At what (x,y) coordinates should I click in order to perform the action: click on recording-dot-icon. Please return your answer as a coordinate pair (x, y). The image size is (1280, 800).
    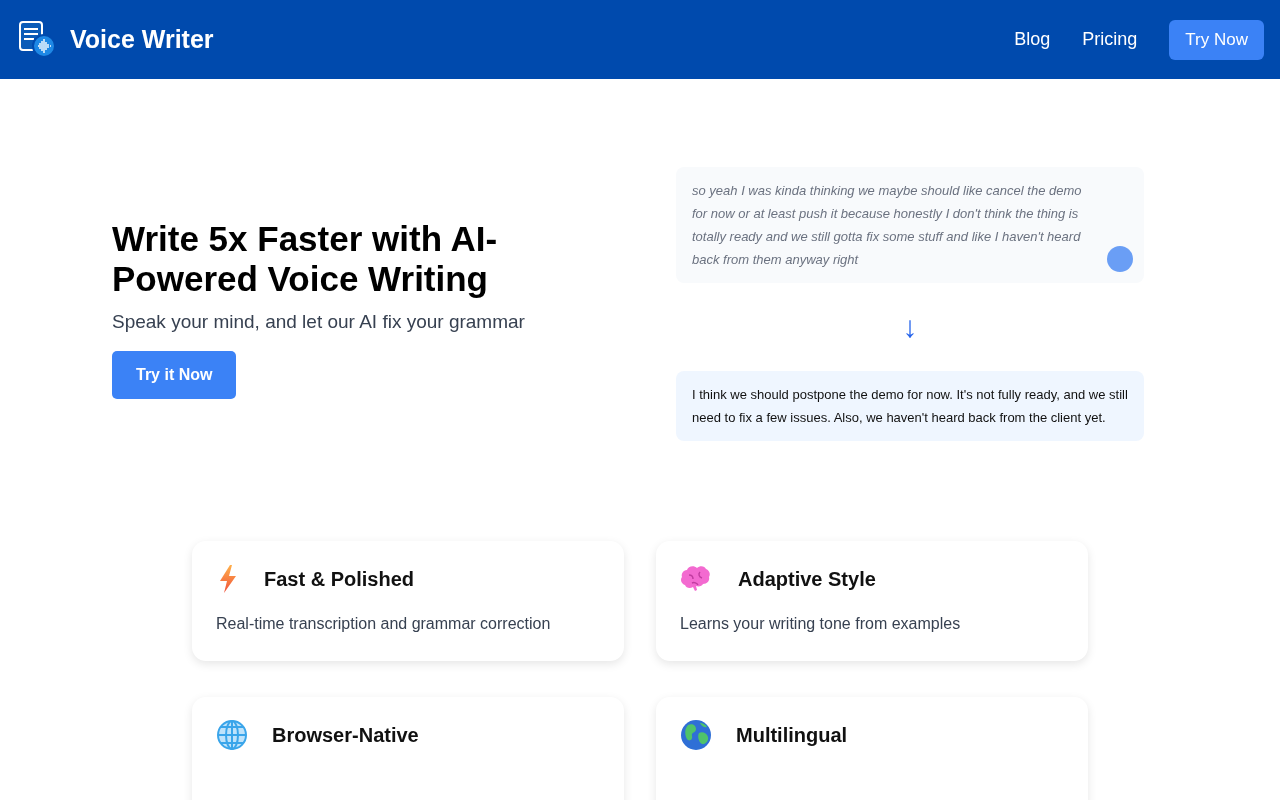
    Looking at the image, I should click on (1120, 259).